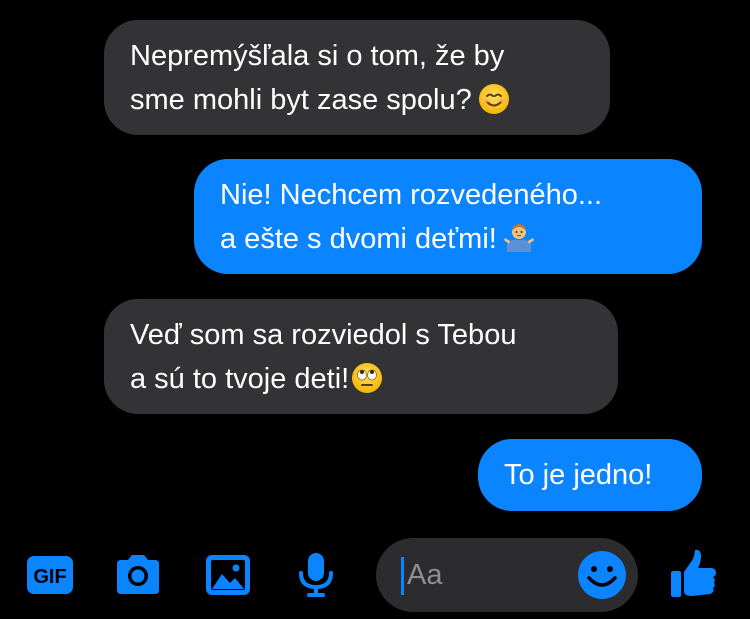 This screenshot has height=619, width=750. I want to click on message-text: sme mohli byt zase spolu?, so click(301, 100).